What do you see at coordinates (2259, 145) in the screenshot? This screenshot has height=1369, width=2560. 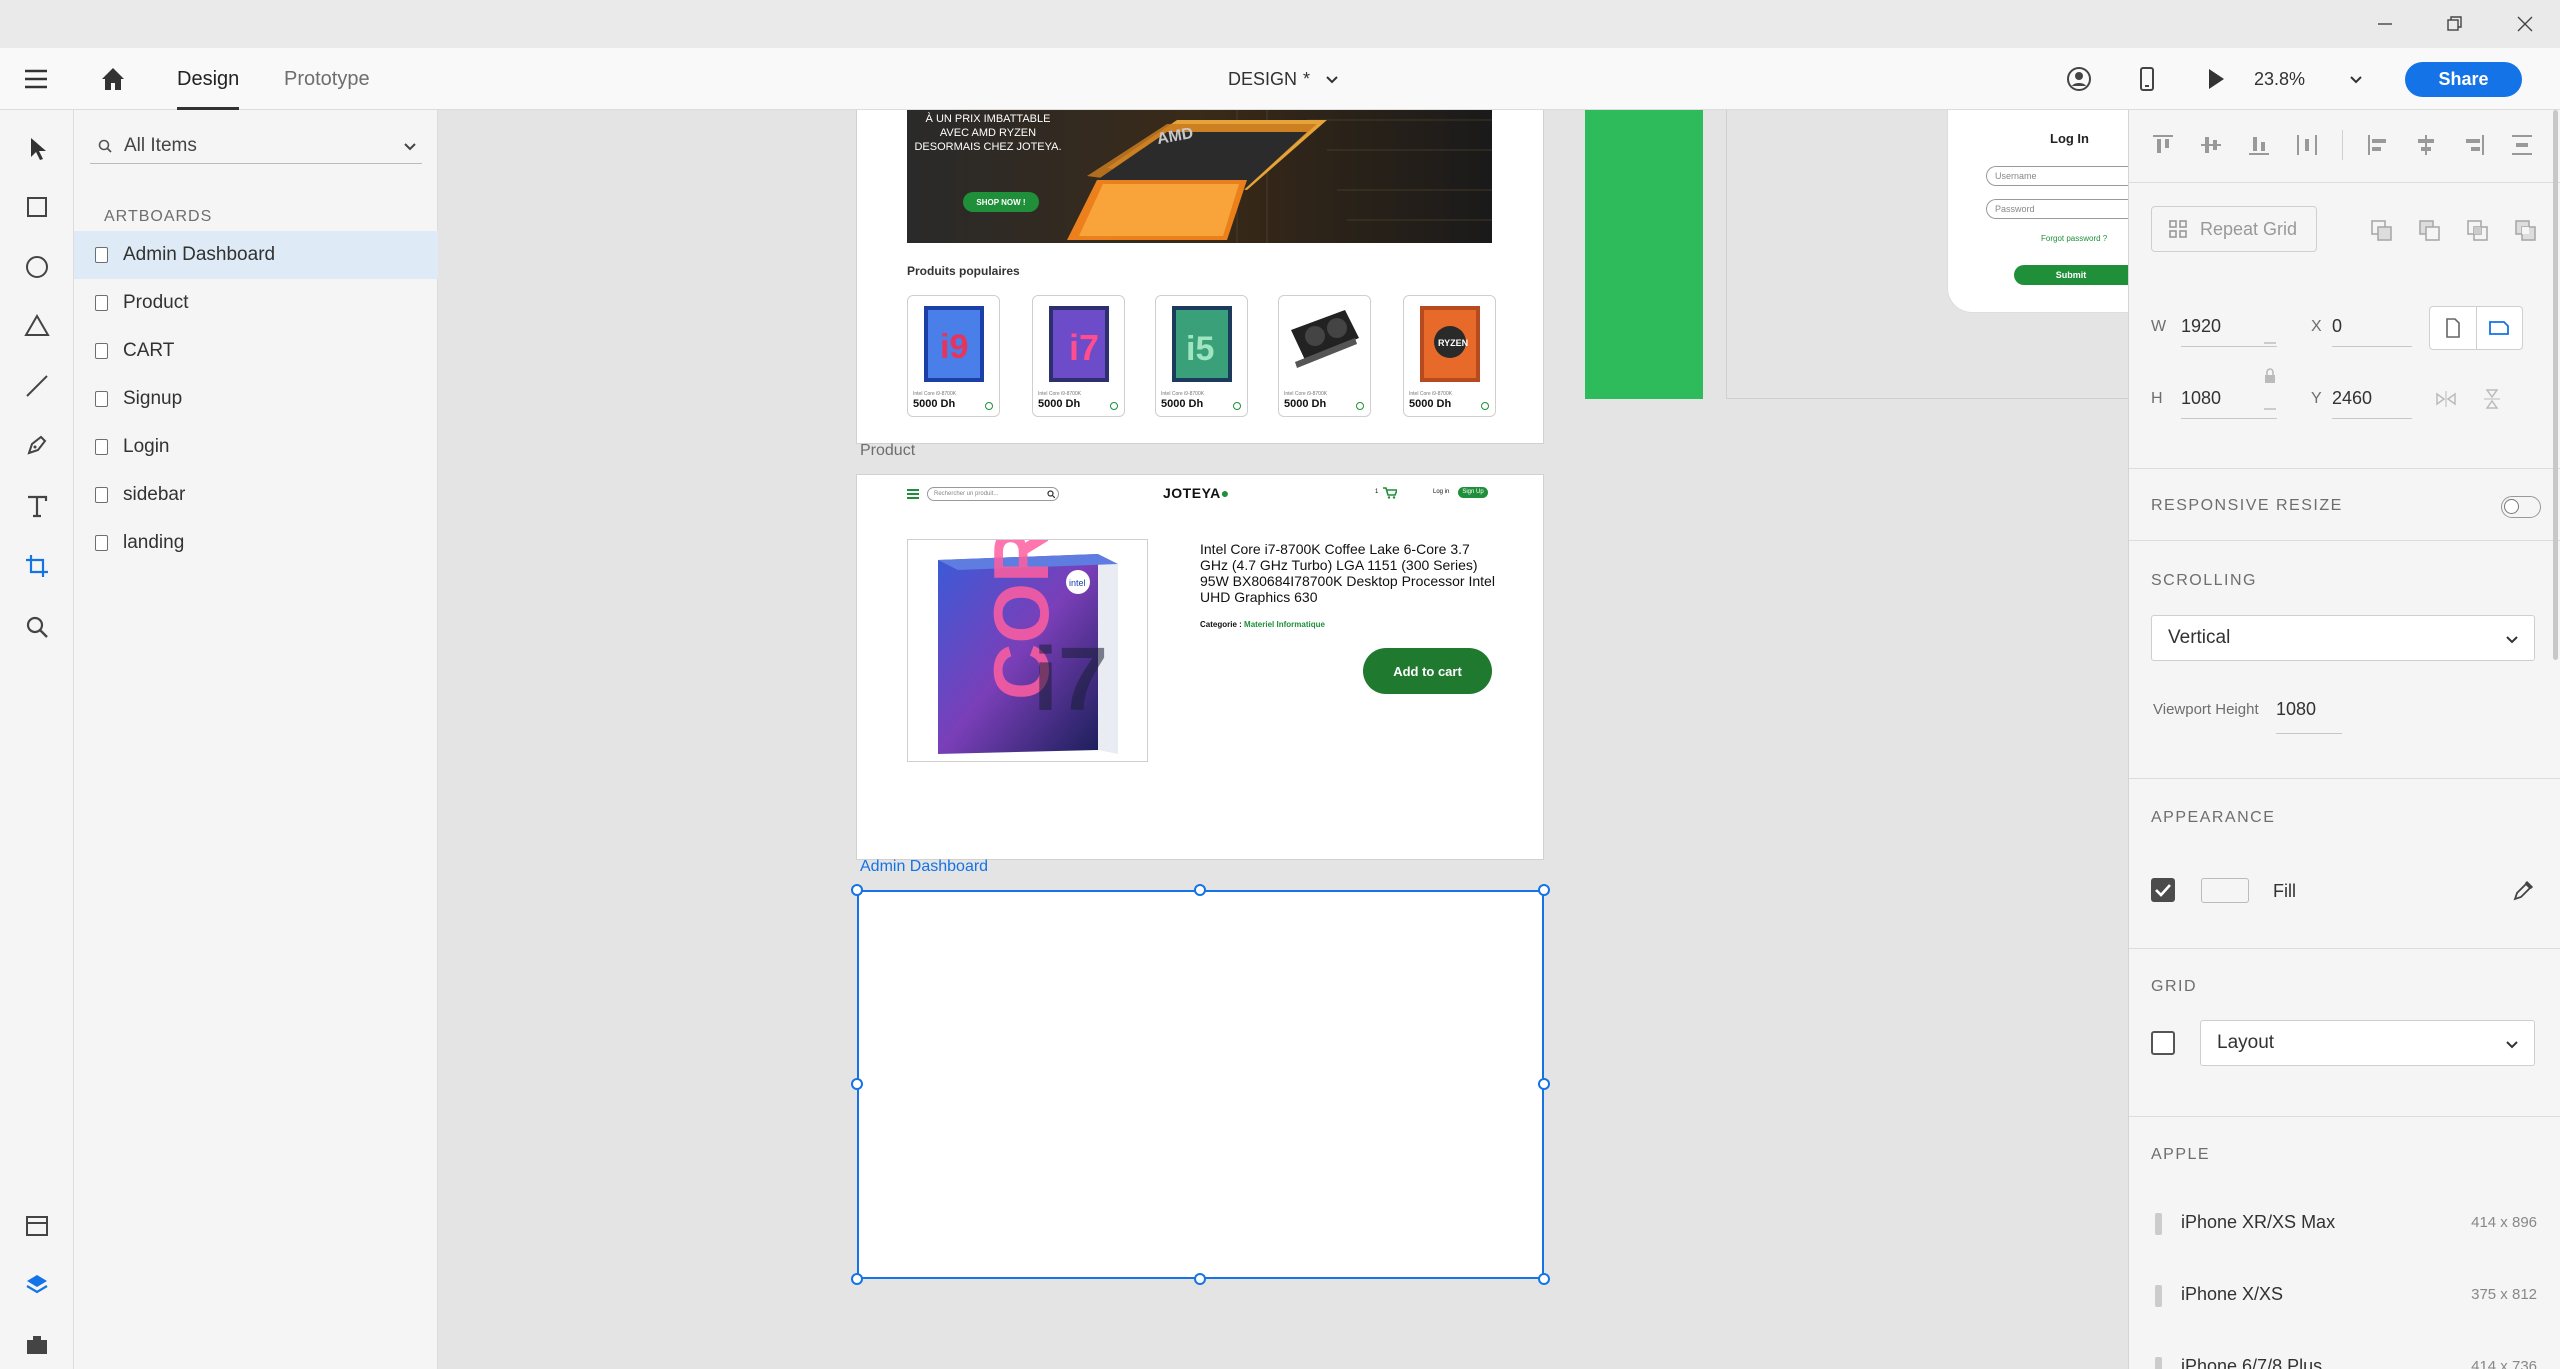 I see `align-bottom-icon` at bounding box center [2259, 145].